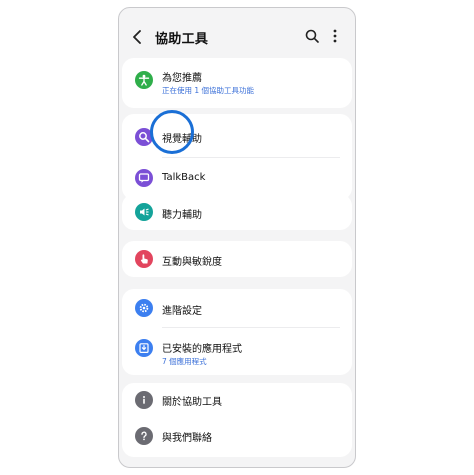 Image resolution: width=474 pixels, height=475 pixels. I want to click on more-options-icon, so click(335, 36).